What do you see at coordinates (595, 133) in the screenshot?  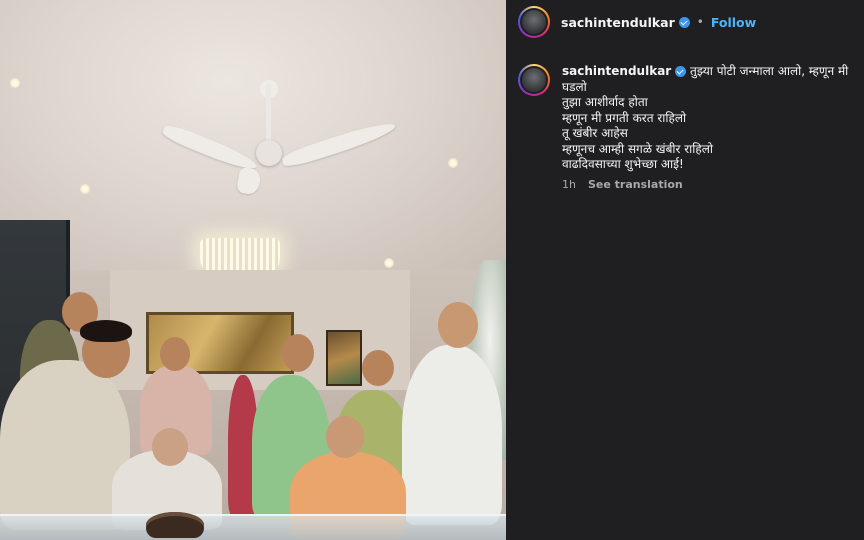 I see `caption-line: तू खंबीर आहेस` at bounding box center [595, 133].